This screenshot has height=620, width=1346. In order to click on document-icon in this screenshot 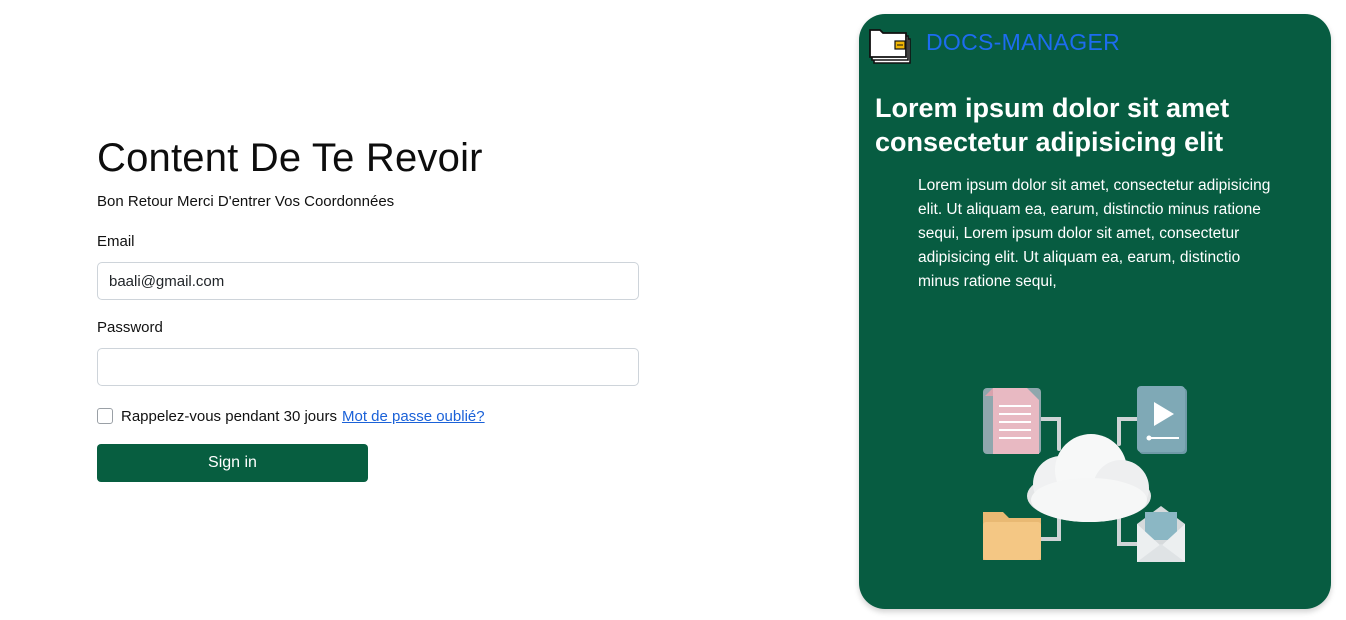, I will do `click(1012, 421)`.